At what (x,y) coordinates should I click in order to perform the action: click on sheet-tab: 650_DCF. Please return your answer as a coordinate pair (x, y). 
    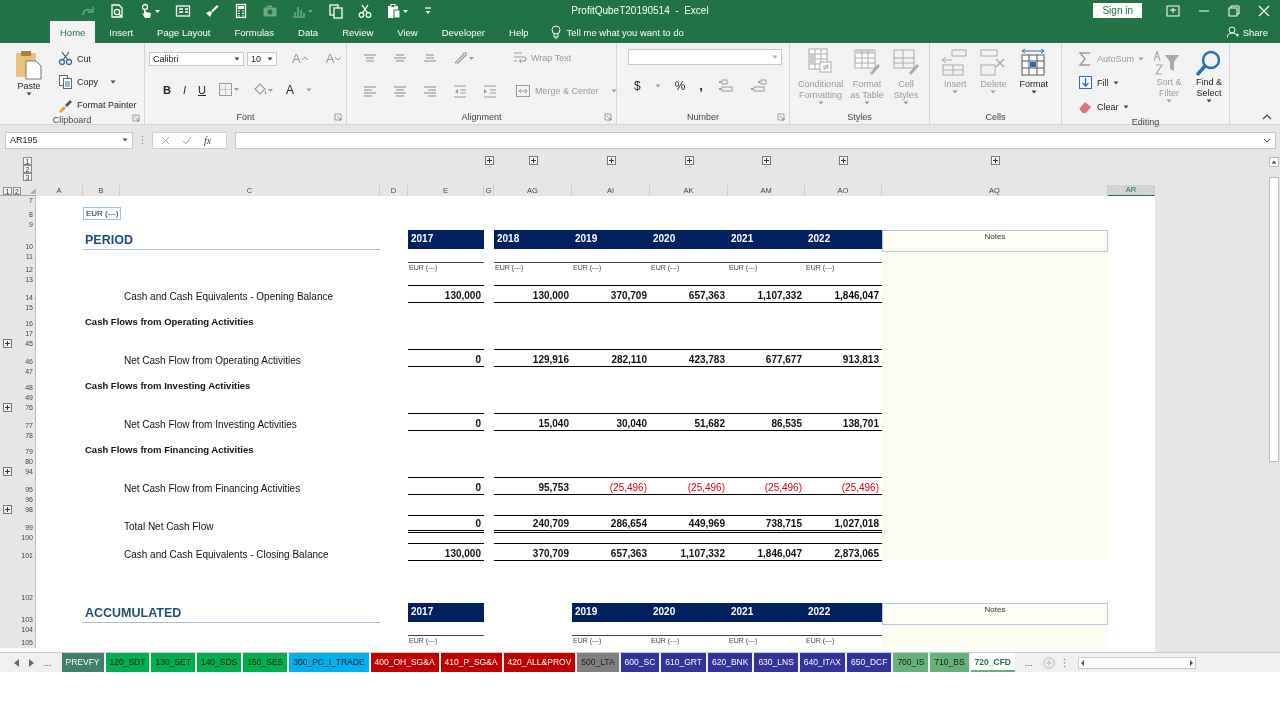
    Looking at the image, I should click on (869, 662).